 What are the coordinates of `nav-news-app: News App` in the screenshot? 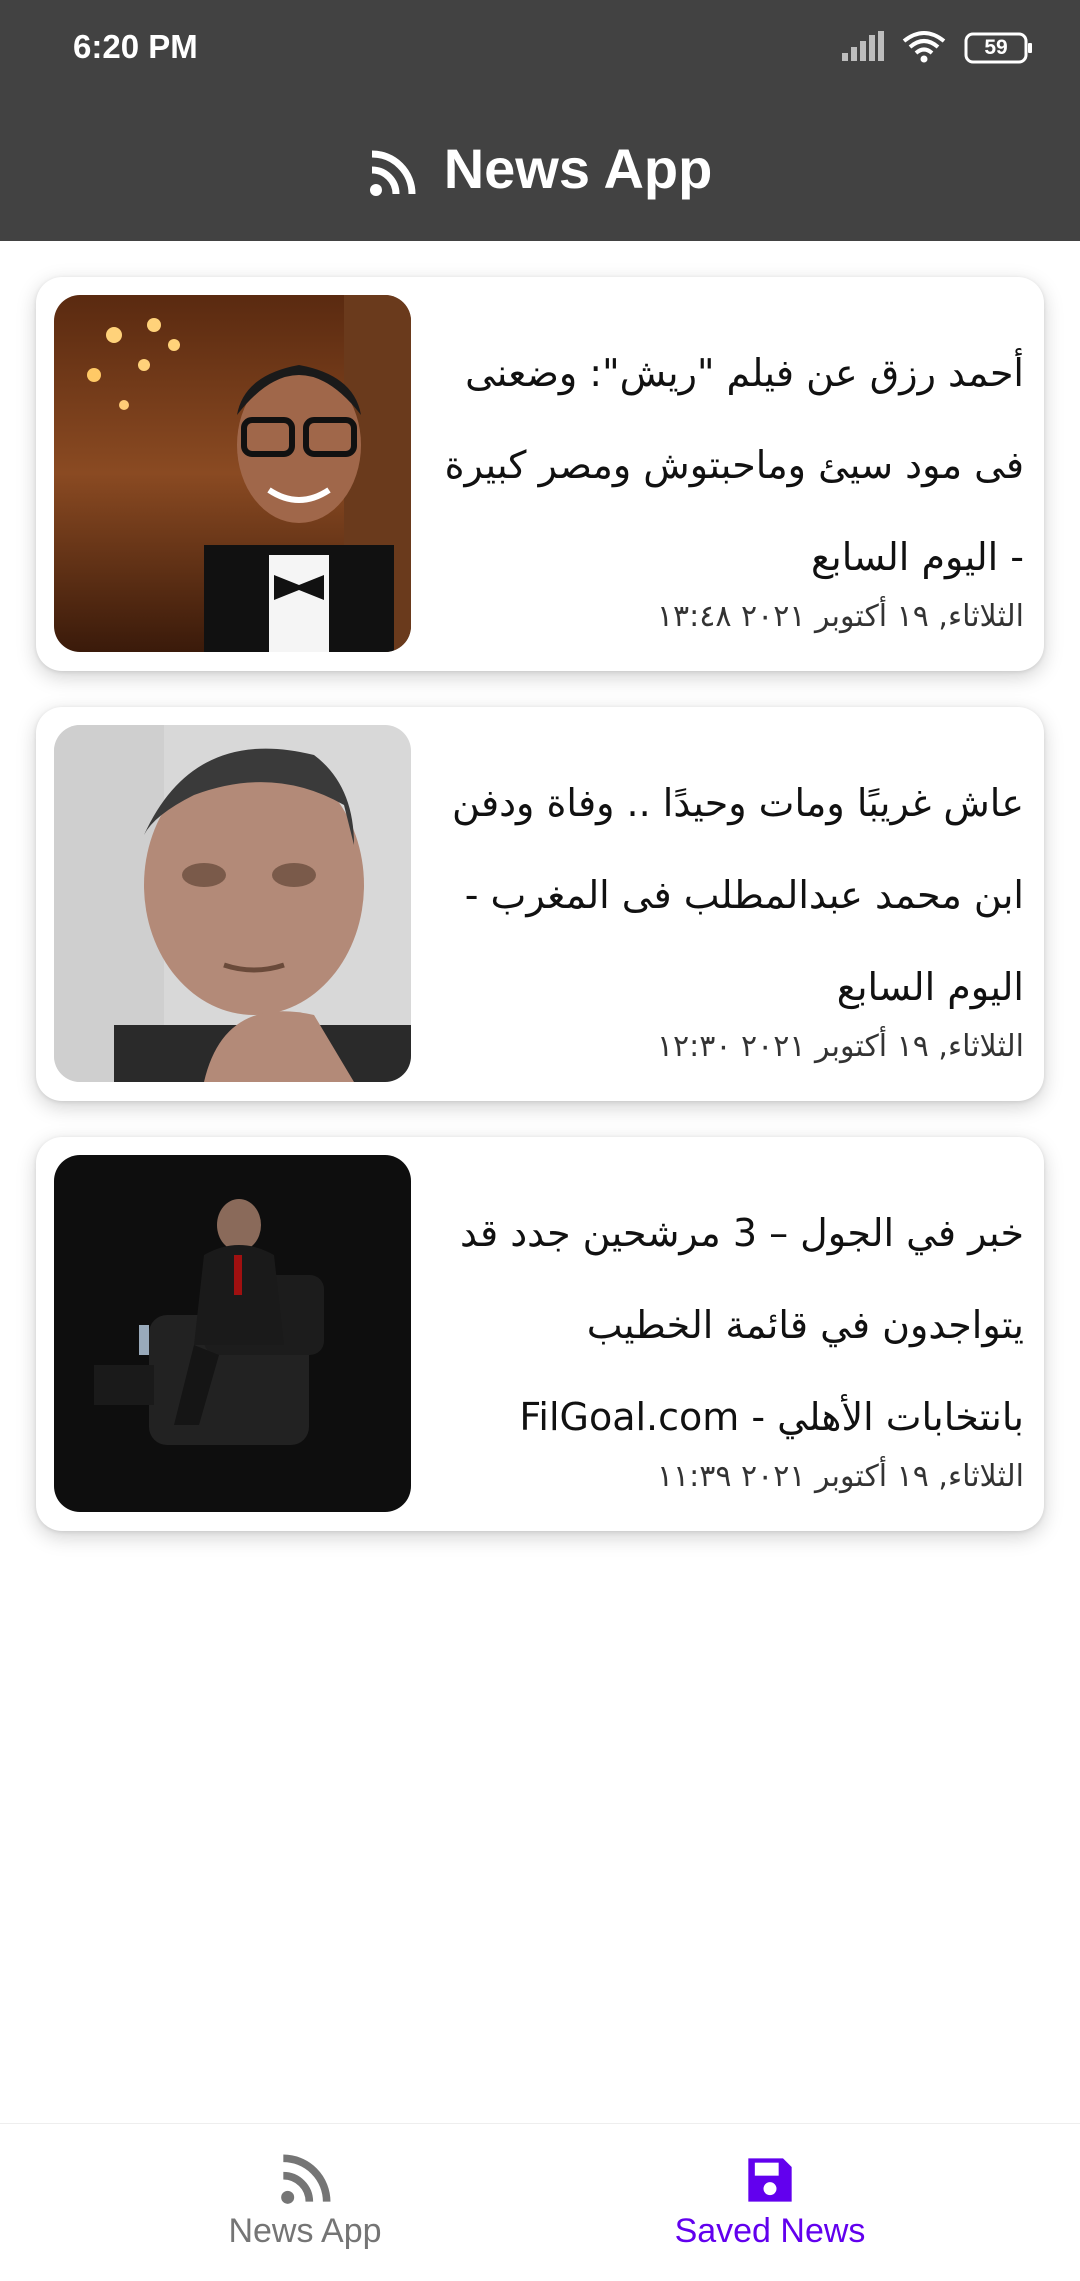 It's located at (305, 2202).